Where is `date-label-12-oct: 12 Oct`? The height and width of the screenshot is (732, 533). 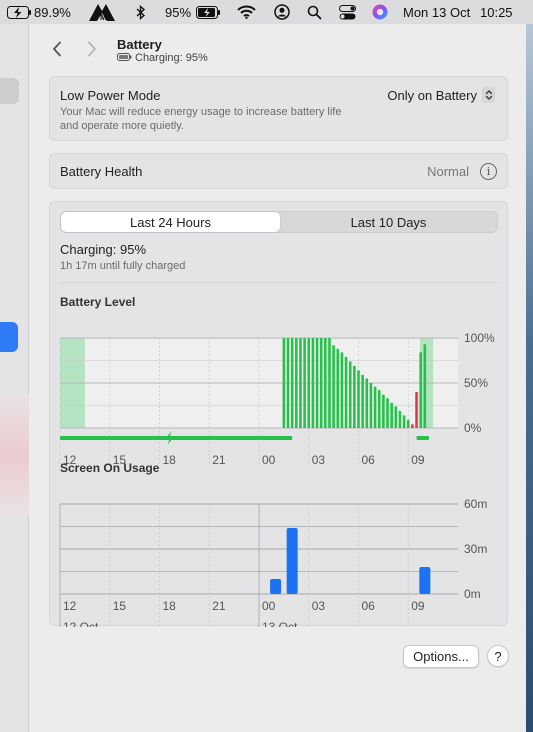 date-label-12-oct: 12 Oct is located at coordinates (81, 623).